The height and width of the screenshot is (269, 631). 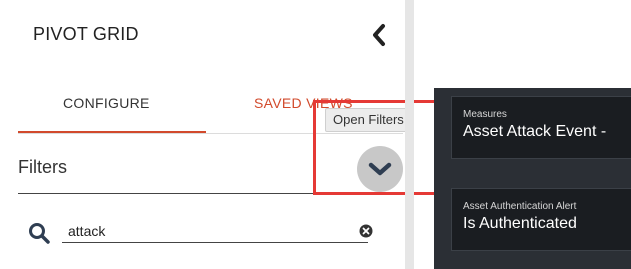 What do you see at coordinates (485, 114) in the screenshot?
I see `card-label: Measures` at bounding box center [485, 114].